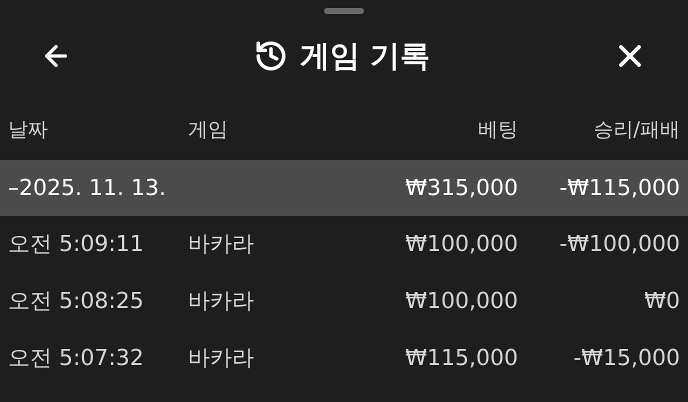 This screenshot has width=688, height=402. I want to click on result-cell-text: ₩0, so click(661, 302).